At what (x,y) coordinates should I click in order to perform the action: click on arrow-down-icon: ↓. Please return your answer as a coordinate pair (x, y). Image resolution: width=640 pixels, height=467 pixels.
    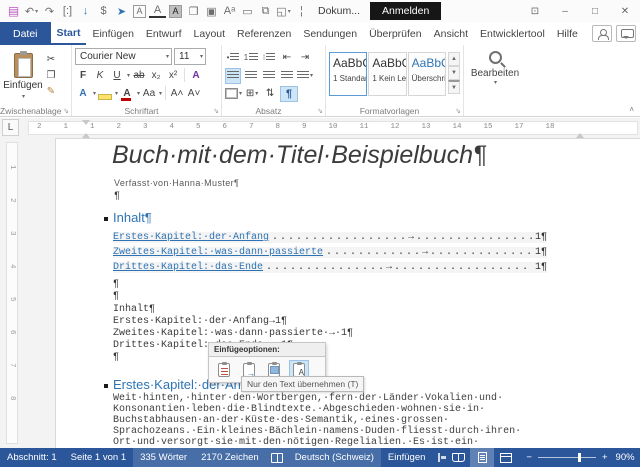
    Looking at the image, I should click on (85, 11).